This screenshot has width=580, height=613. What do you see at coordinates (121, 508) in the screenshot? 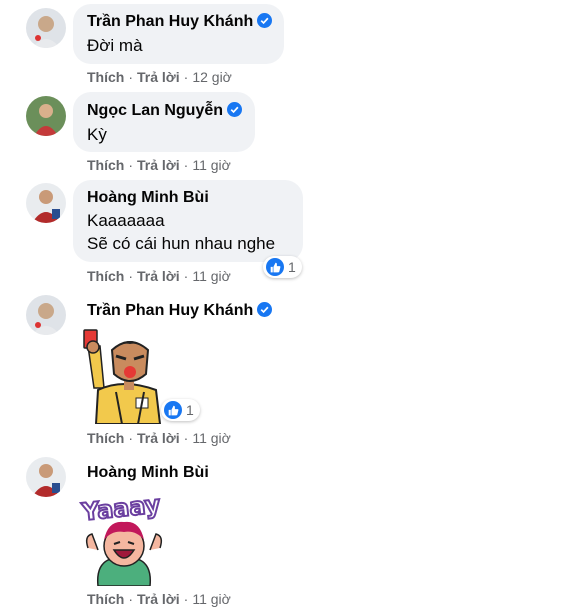
I see `yaaay-text: Yaaay` at bounding box center [121, 508].